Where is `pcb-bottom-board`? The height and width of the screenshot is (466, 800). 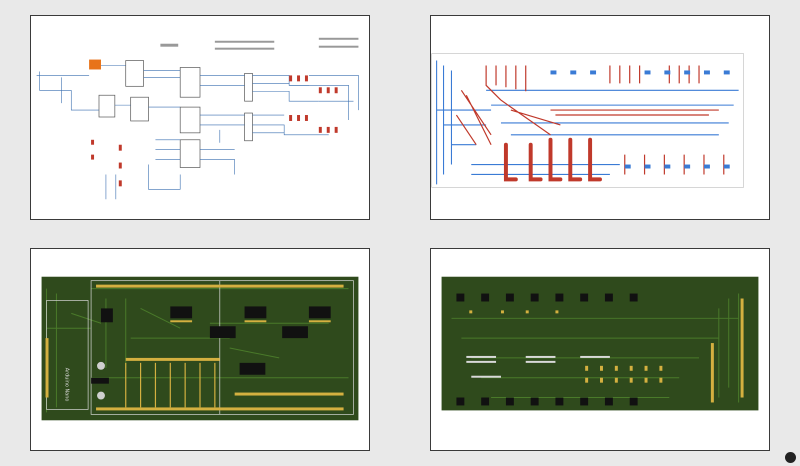
pcb-bottom-board is located at coordinates (600, 343).